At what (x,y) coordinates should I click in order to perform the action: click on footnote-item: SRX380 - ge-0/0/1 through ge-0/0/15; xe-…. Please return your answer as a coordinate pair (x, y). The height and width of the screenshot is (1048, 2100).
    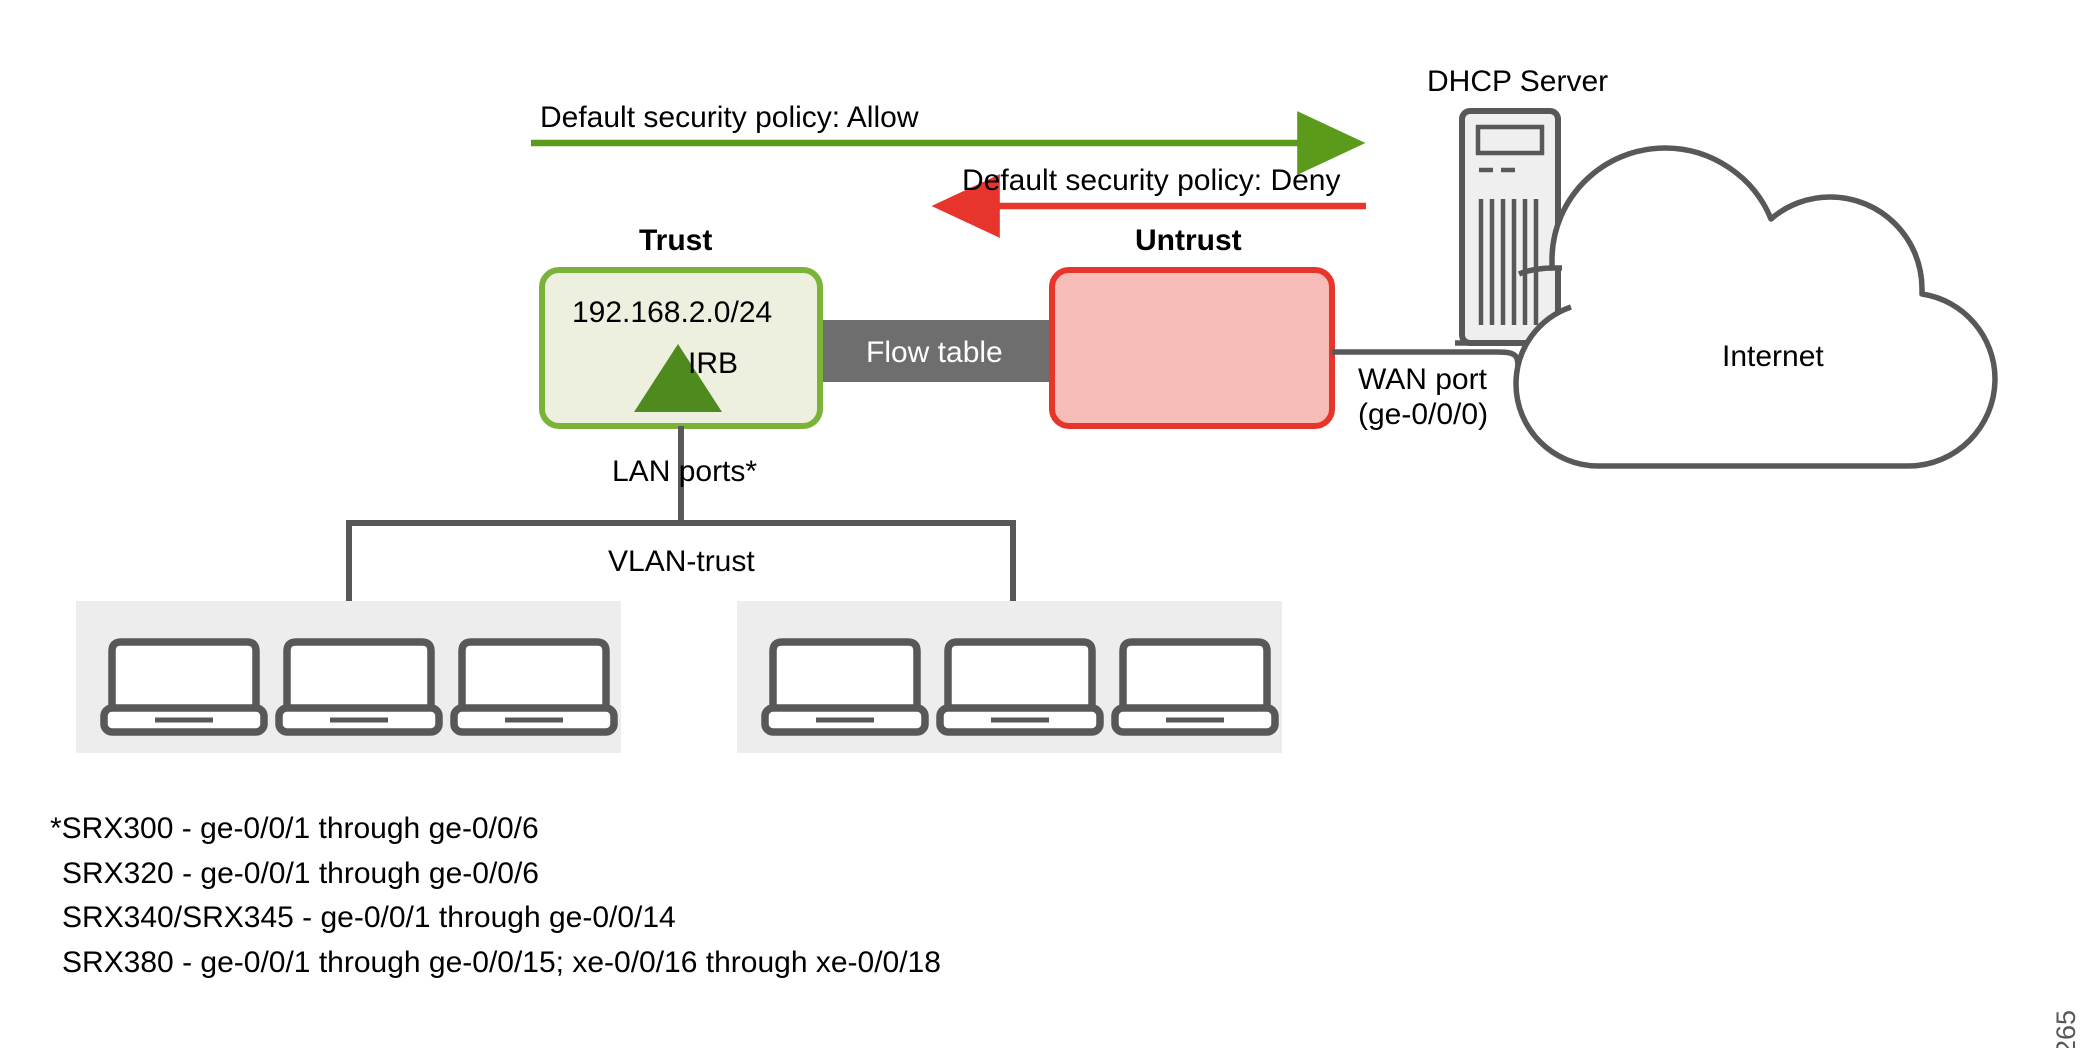
    Looking at the image, I should click on (501, 962).